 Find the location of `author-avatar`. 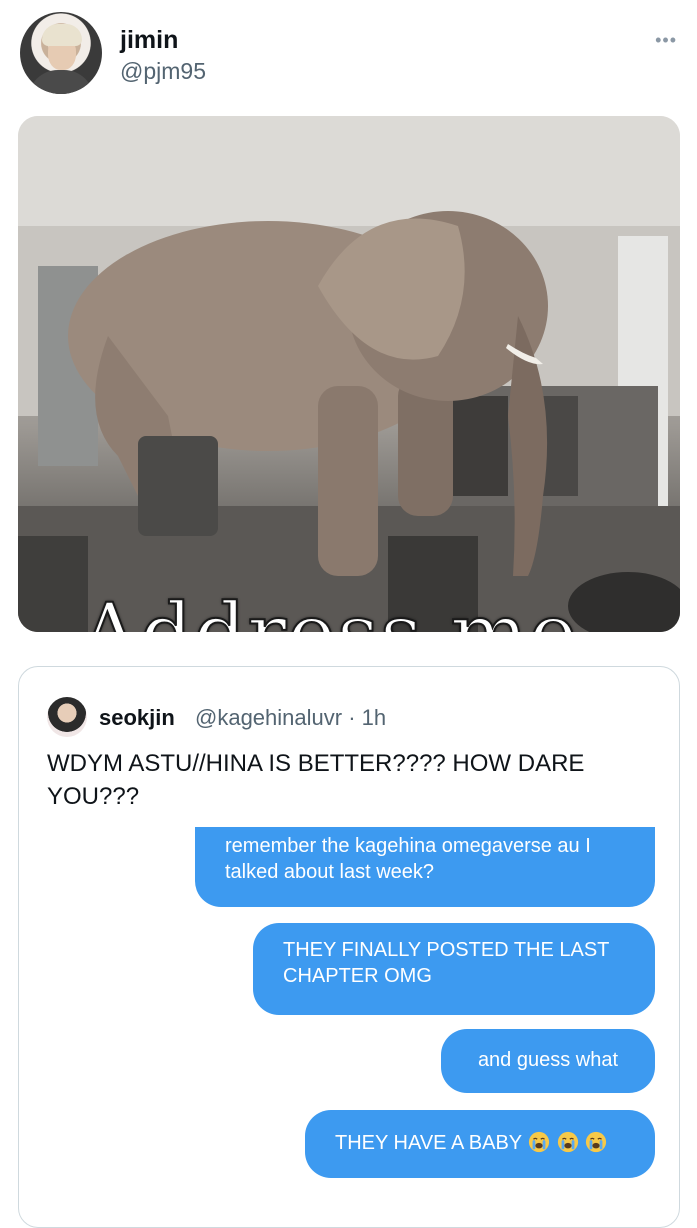

author-avatar is located at coordinates (61, 53).